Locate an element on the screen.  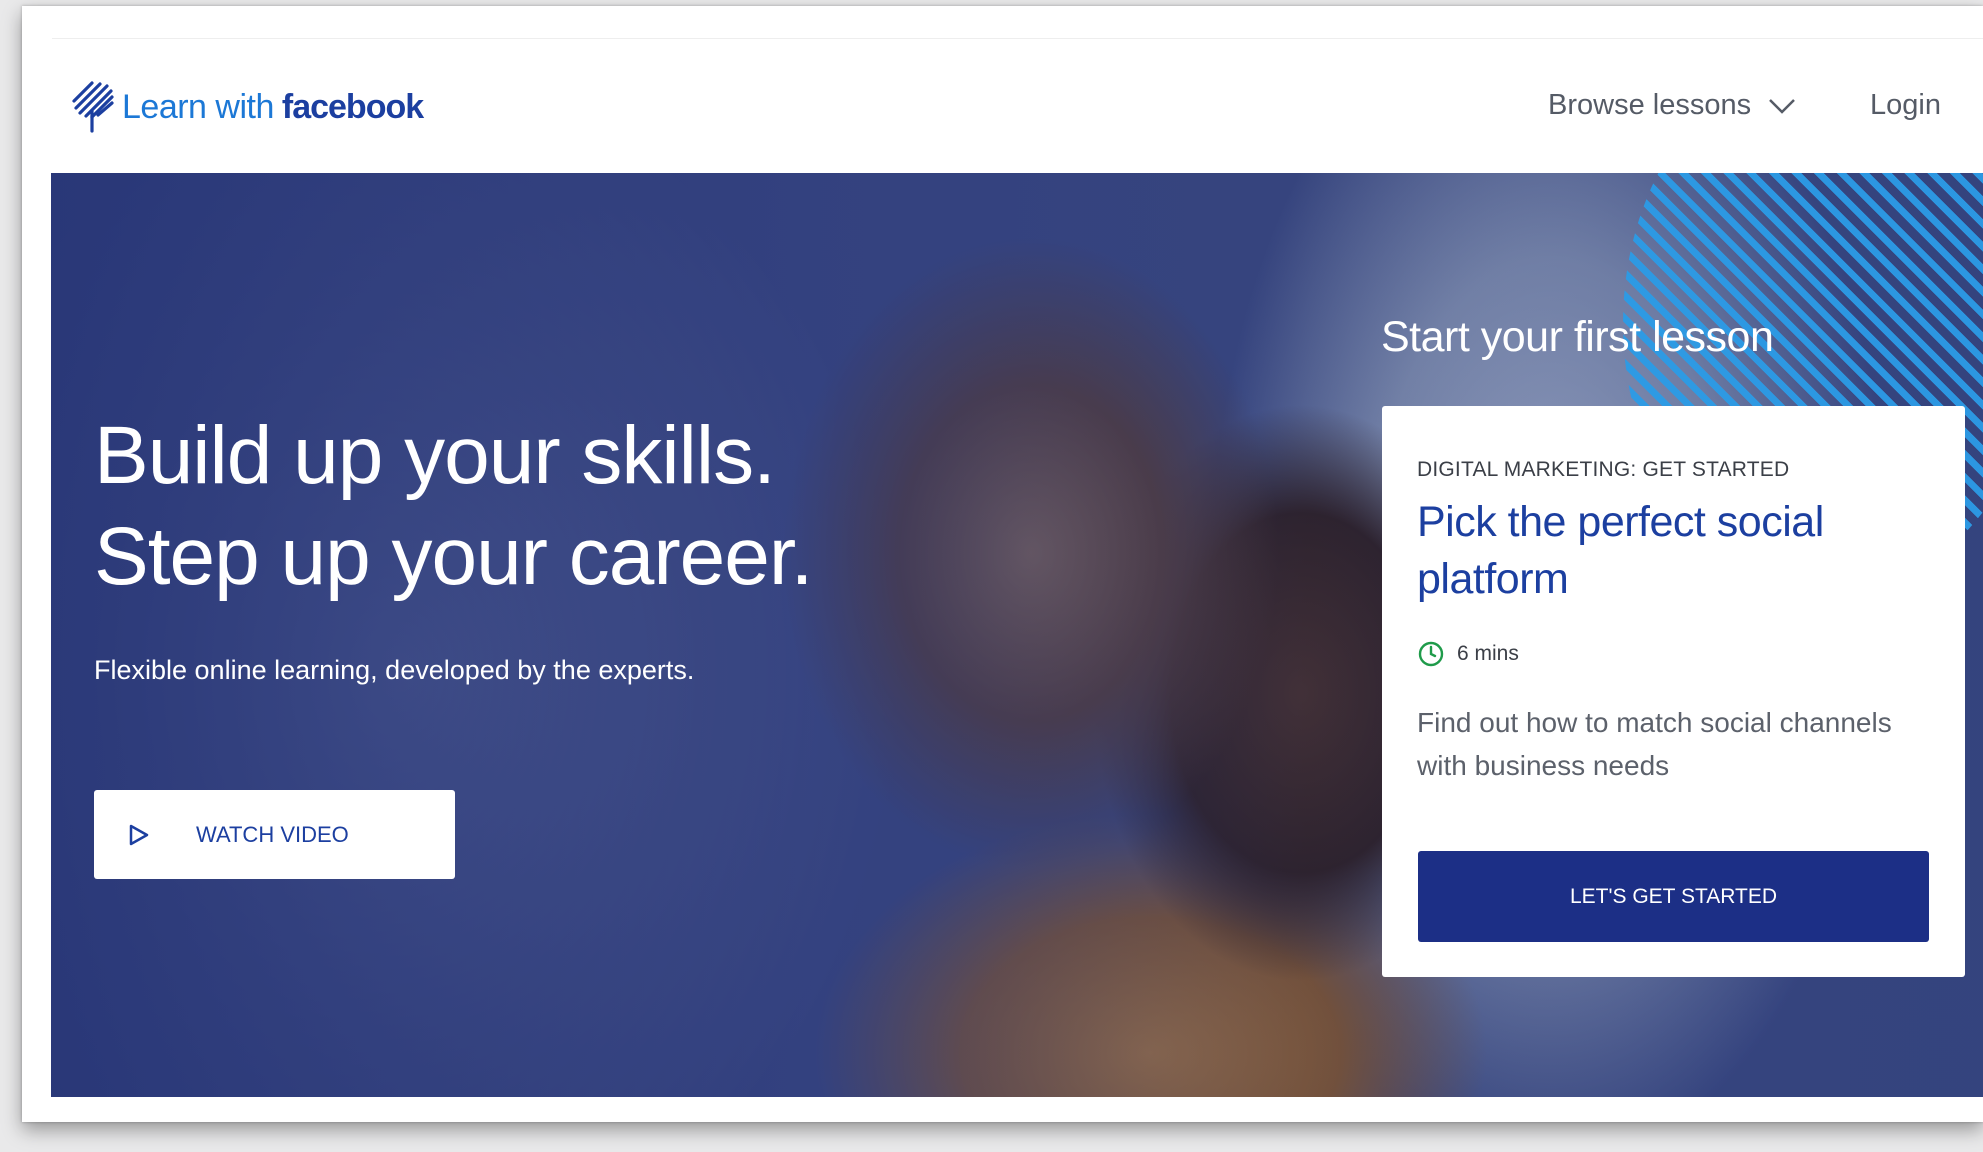
lesson-duration: 6 mins is located at coordinates (1468, 654).